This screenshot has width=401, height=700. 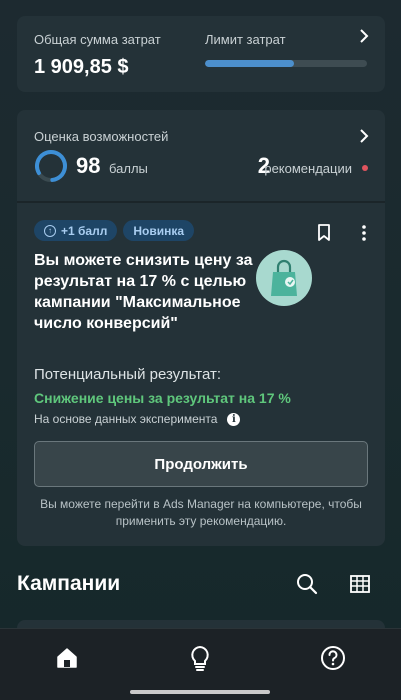 I want to click on campaigns-title: Кампании, so click(x=69, y=583).